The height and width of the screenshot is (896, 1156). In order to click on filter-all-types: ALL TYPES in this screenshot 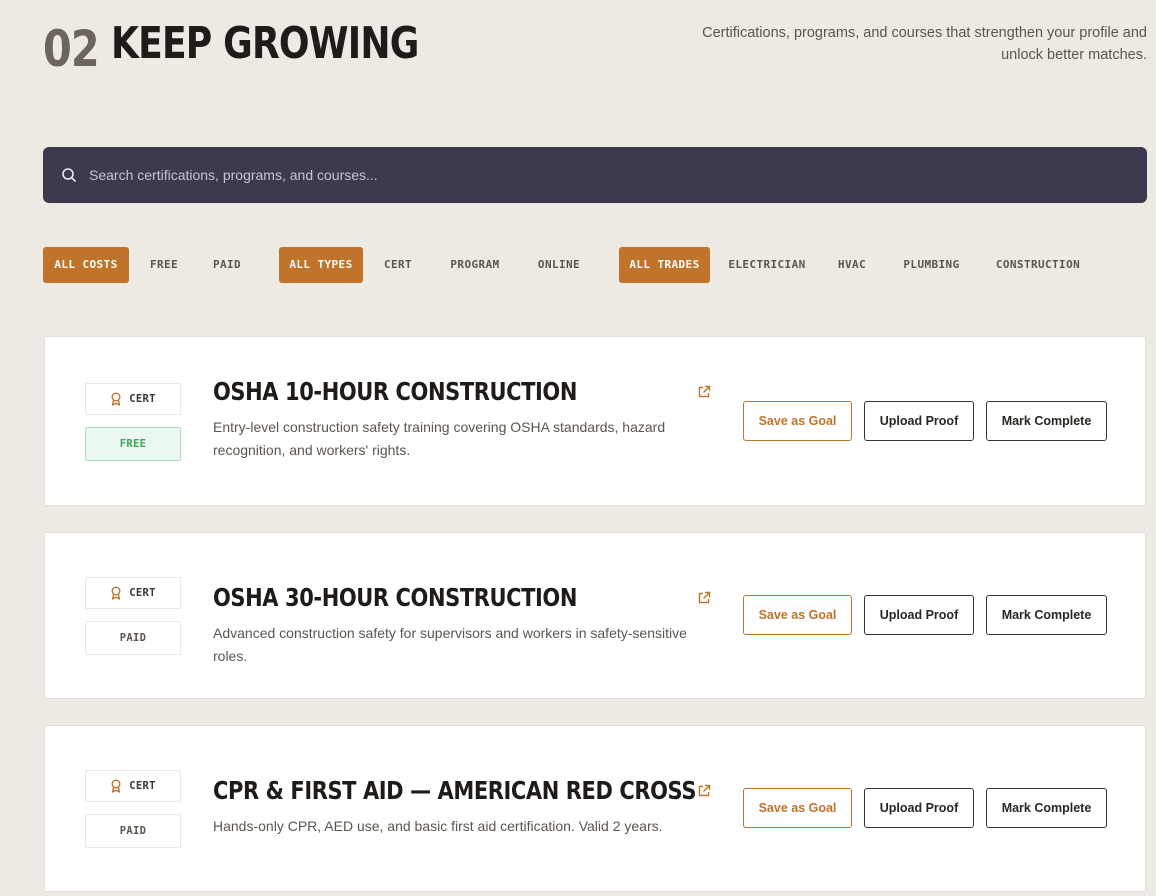, I will do `click(321, 265)`.